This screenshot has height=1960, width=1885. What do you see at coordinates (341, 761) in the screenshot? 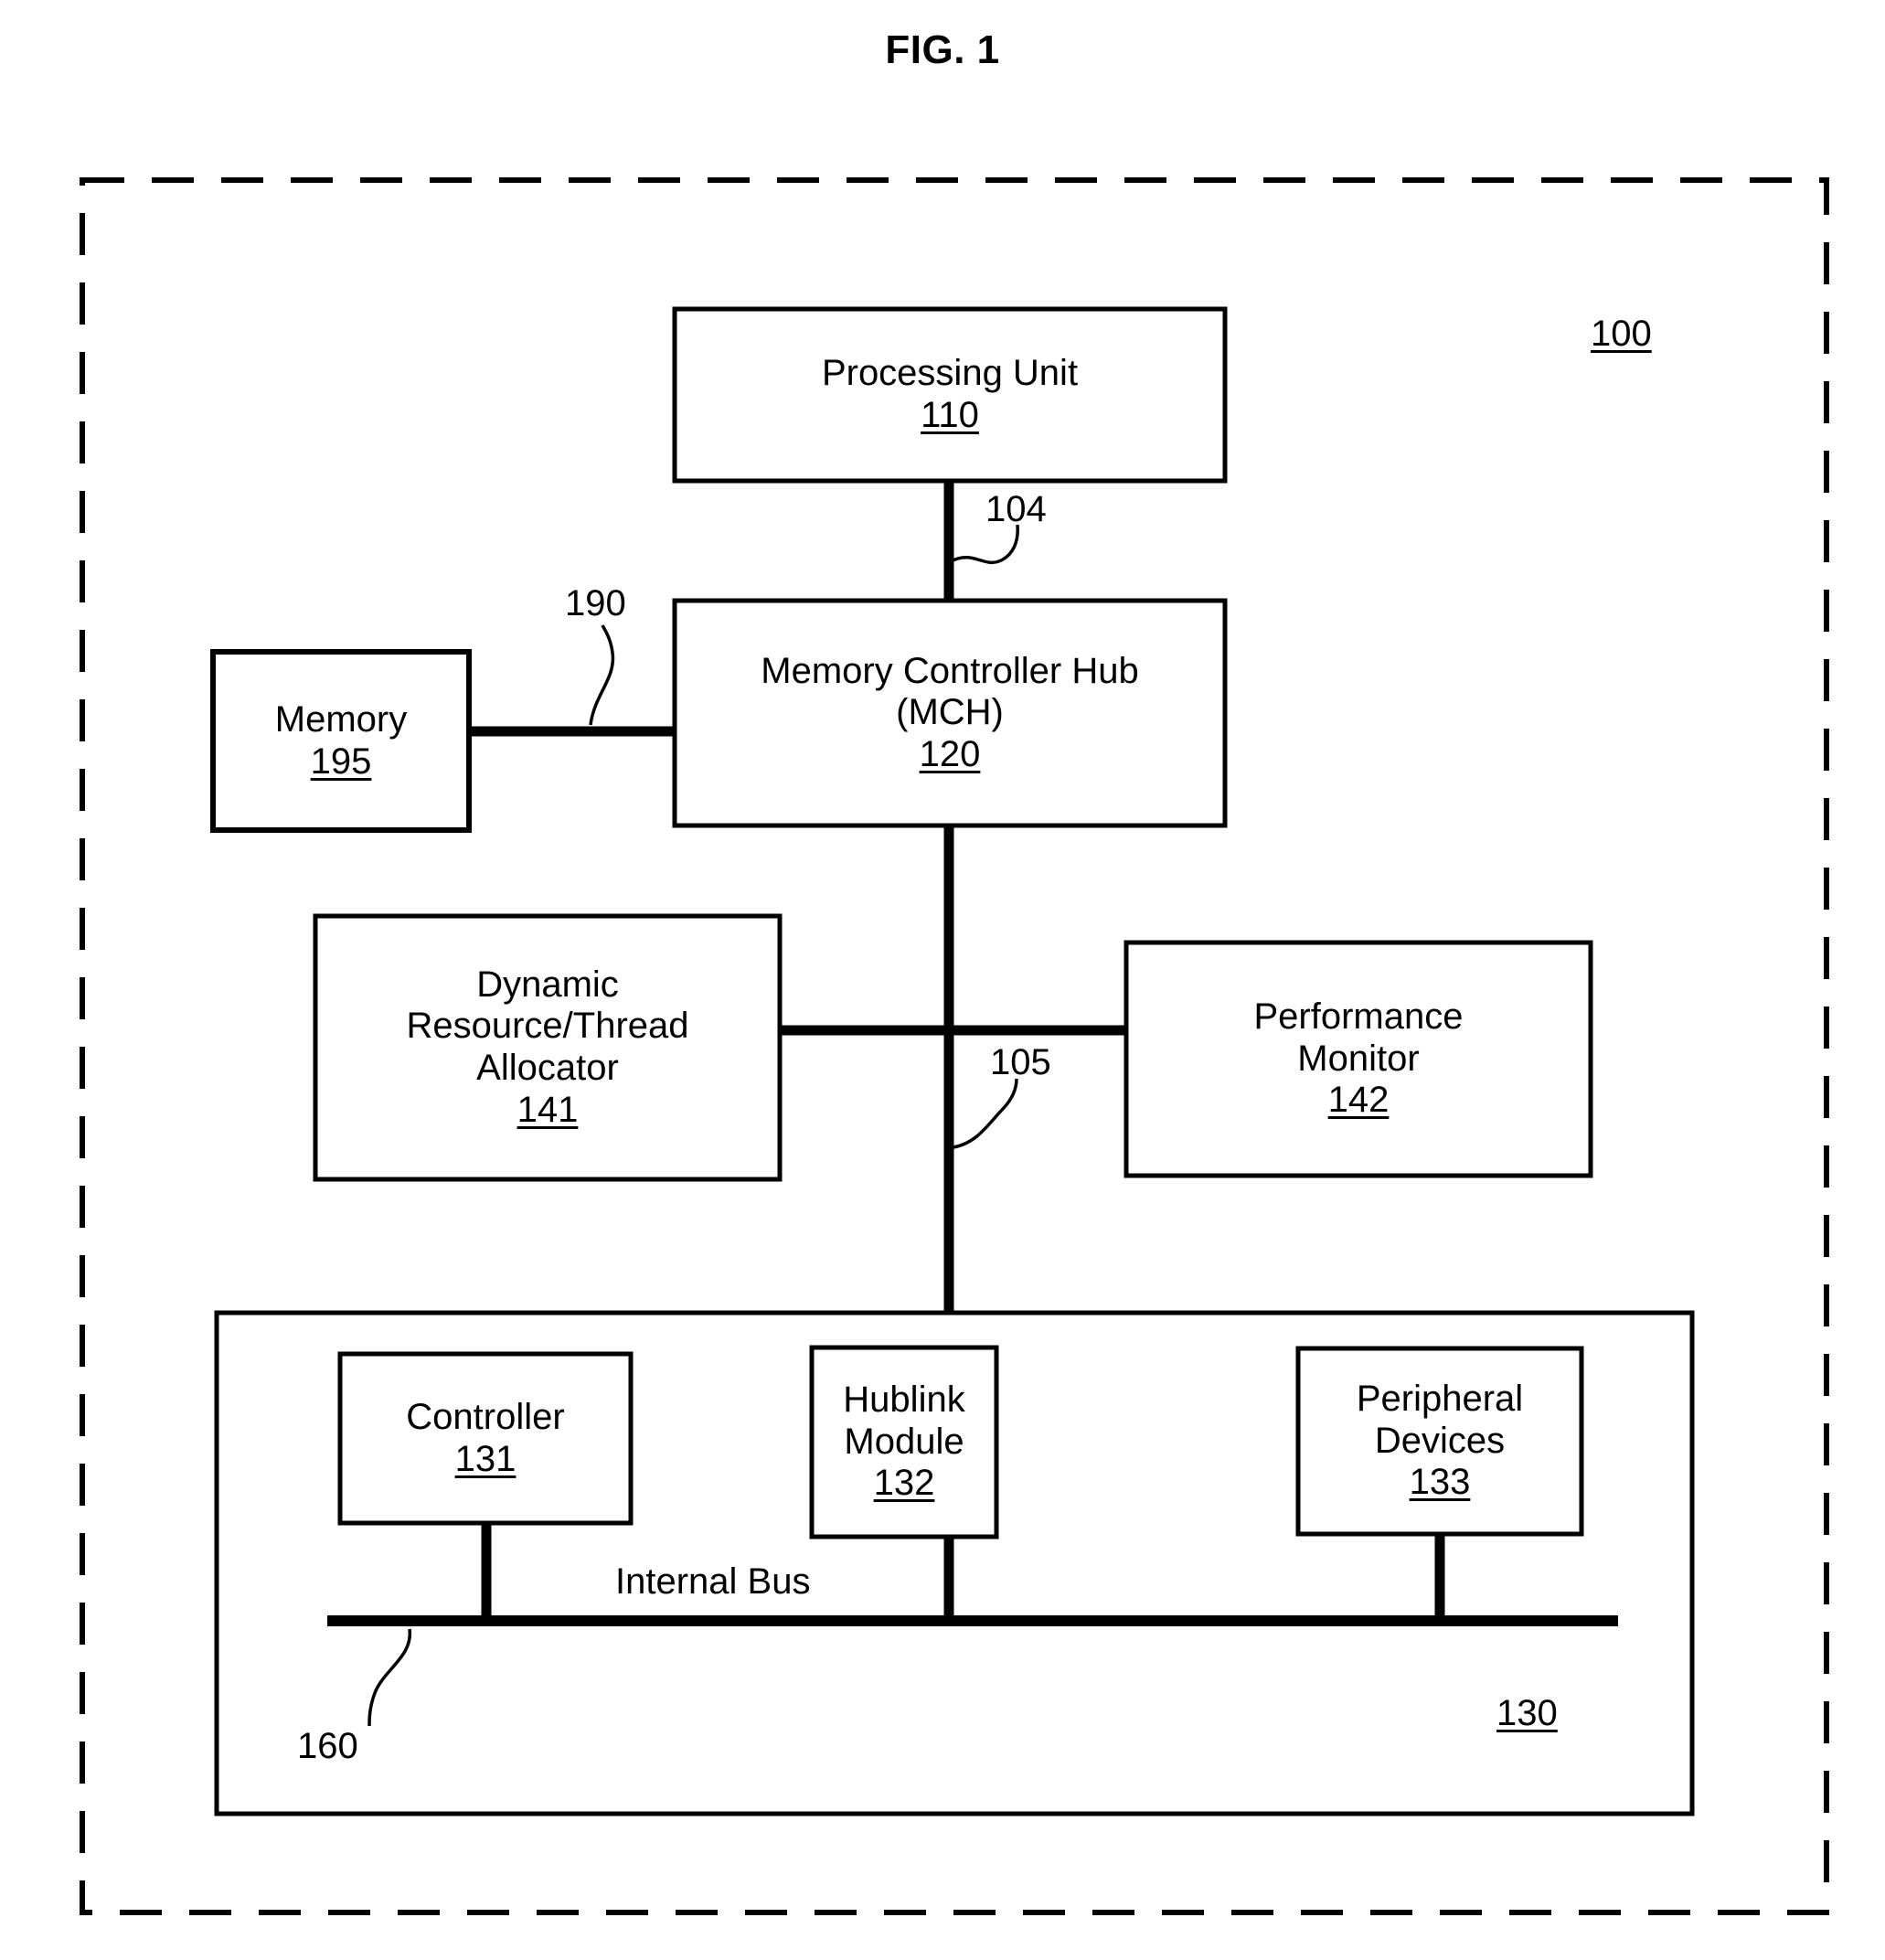
I see `memory-ref: 195` at bounding box center [341, 761].